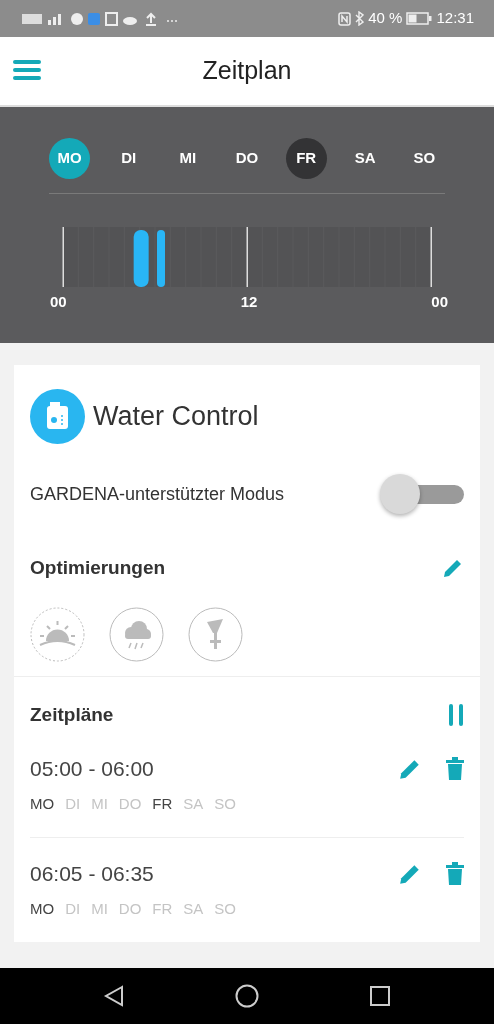  Describe the element at coordinates (422, 494) in the screenshot. I see `mode-toggle` at that location.